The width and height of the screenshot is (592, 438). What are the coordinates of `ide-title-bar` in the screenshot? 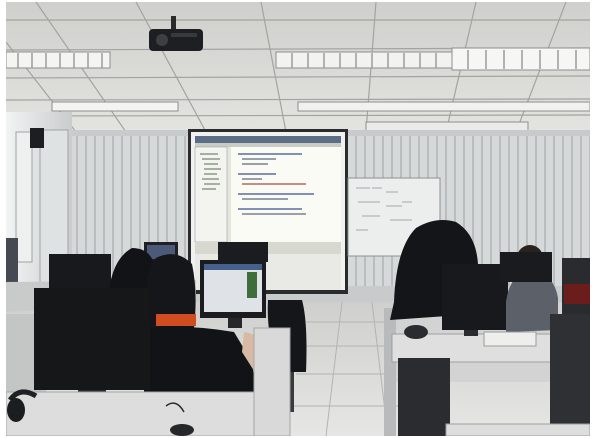 It's located at (268, 139).